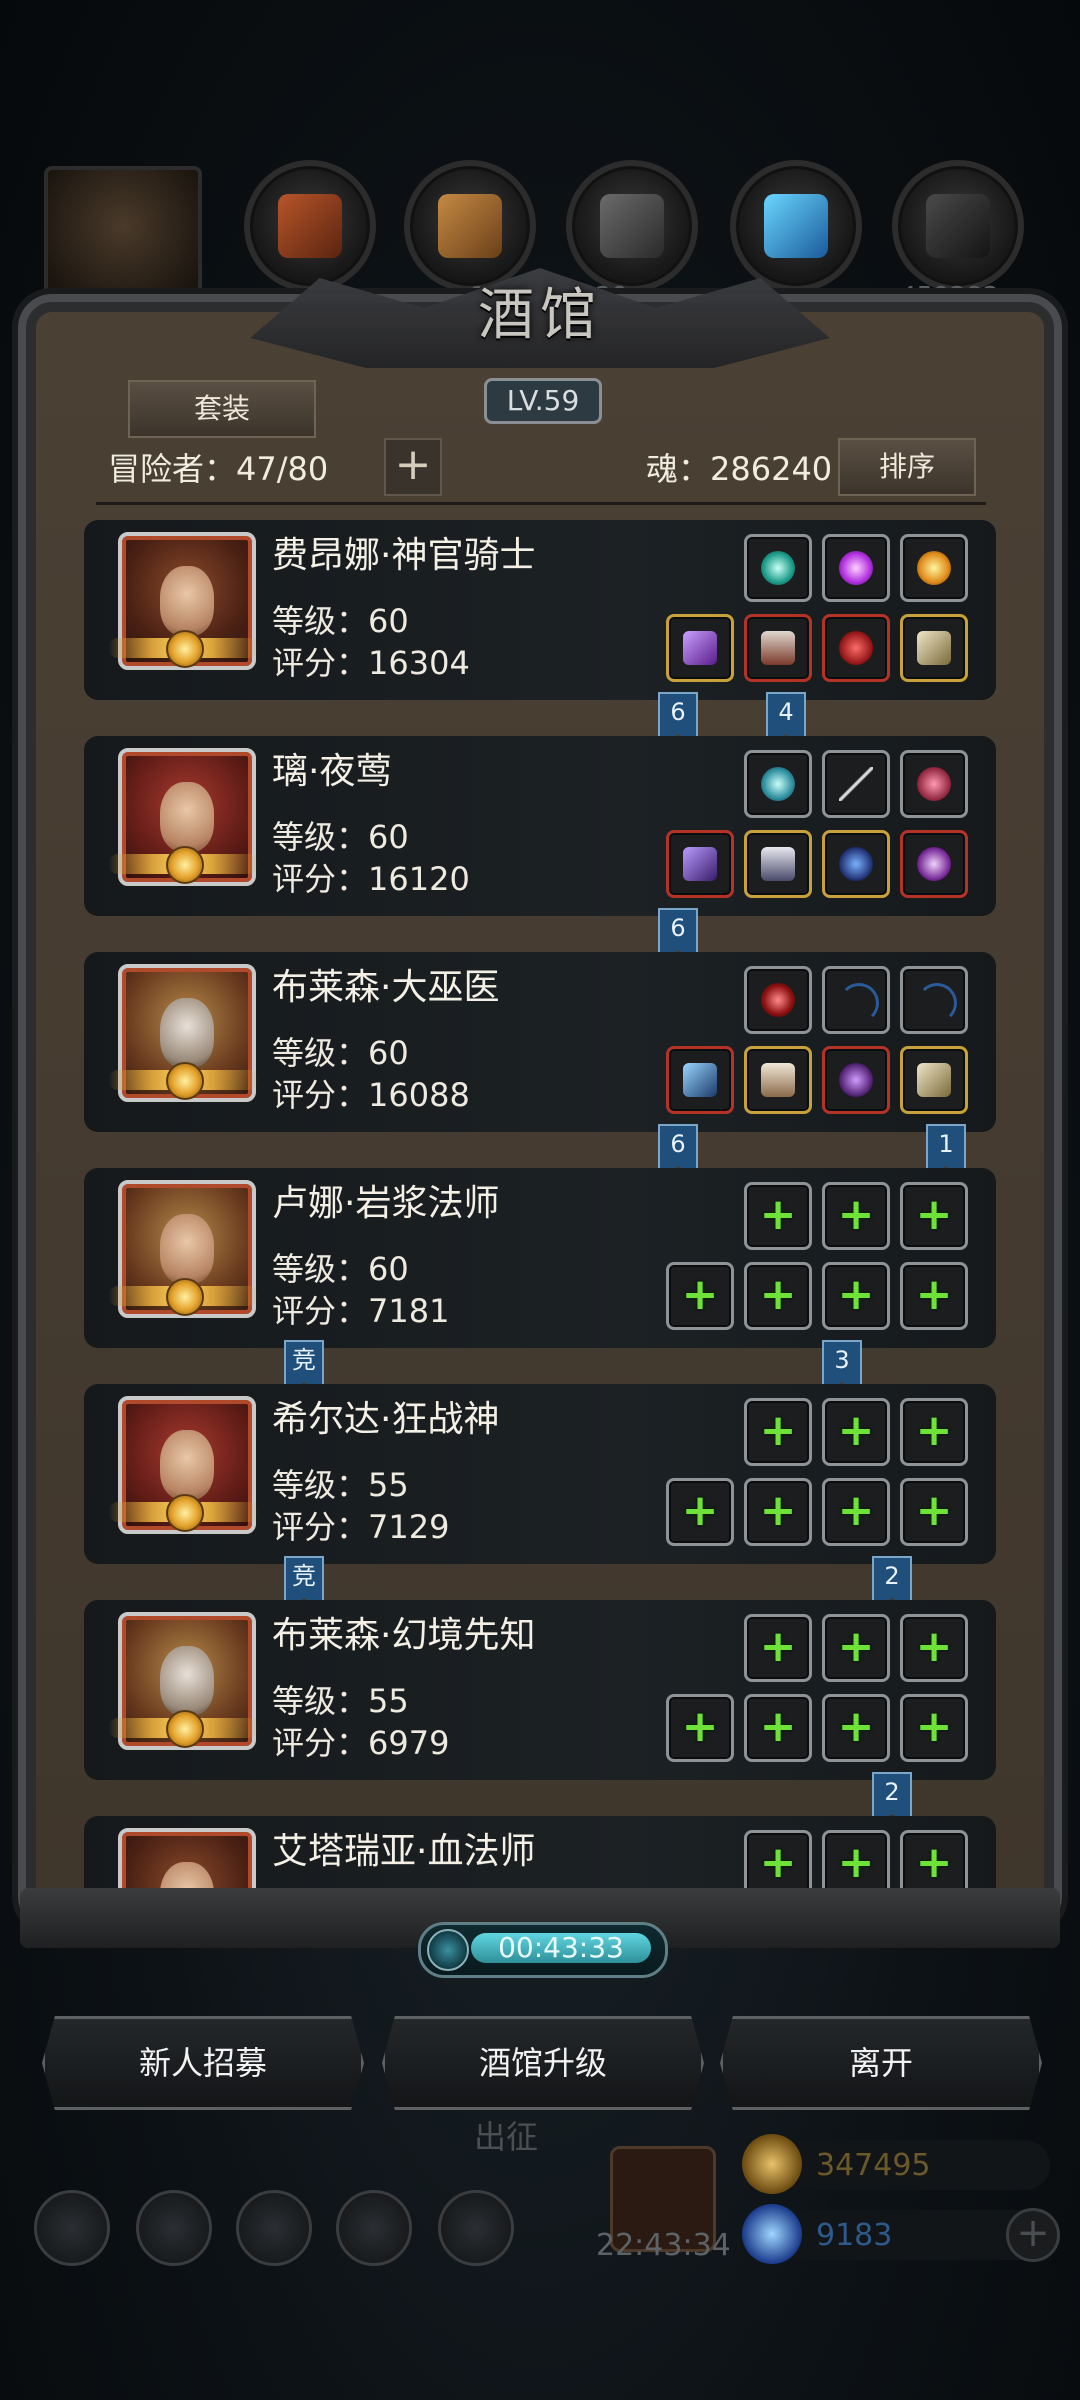  What do you see at coordinates (934, 784) in the screenshot?
I see `equip-slot-cloak-icon` at bounding box center [934, 784].